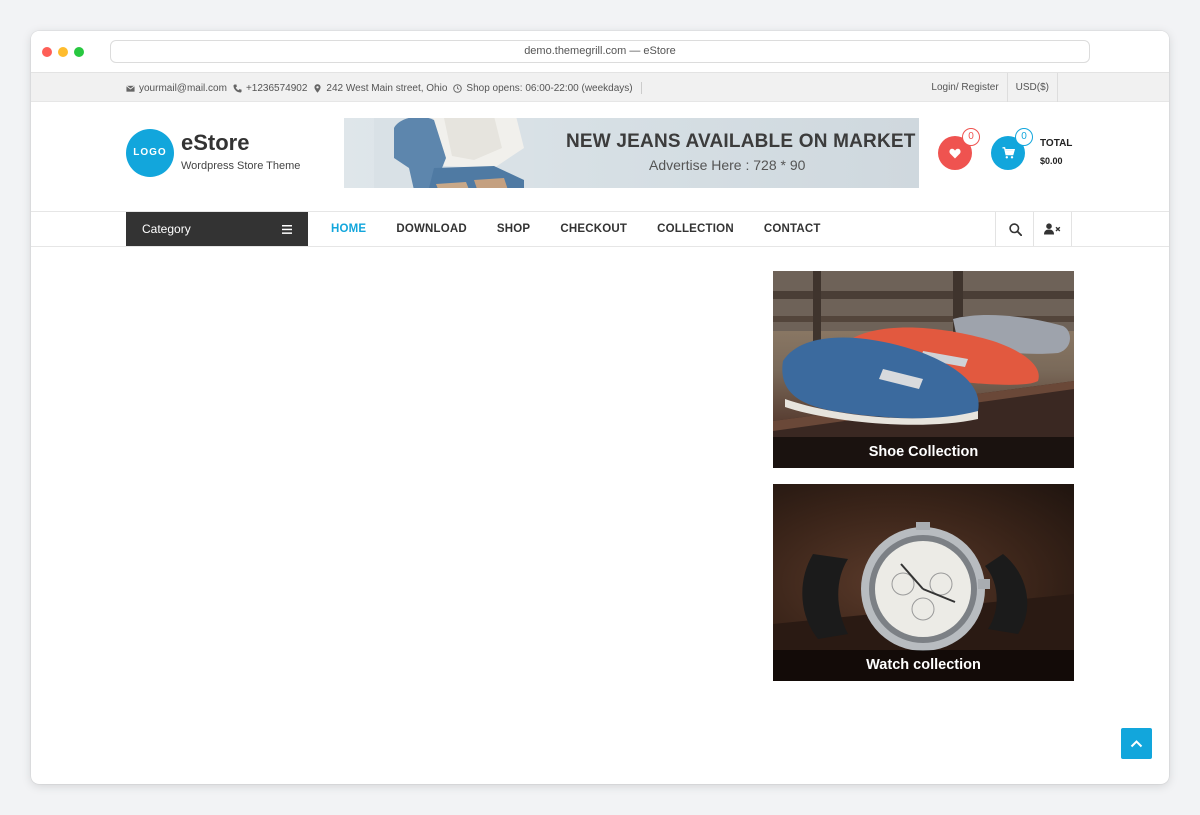  What do you see at coordinates (63, 52) in the screenshot?
I see `minimize-window-button` at bounding box center [63, 52].